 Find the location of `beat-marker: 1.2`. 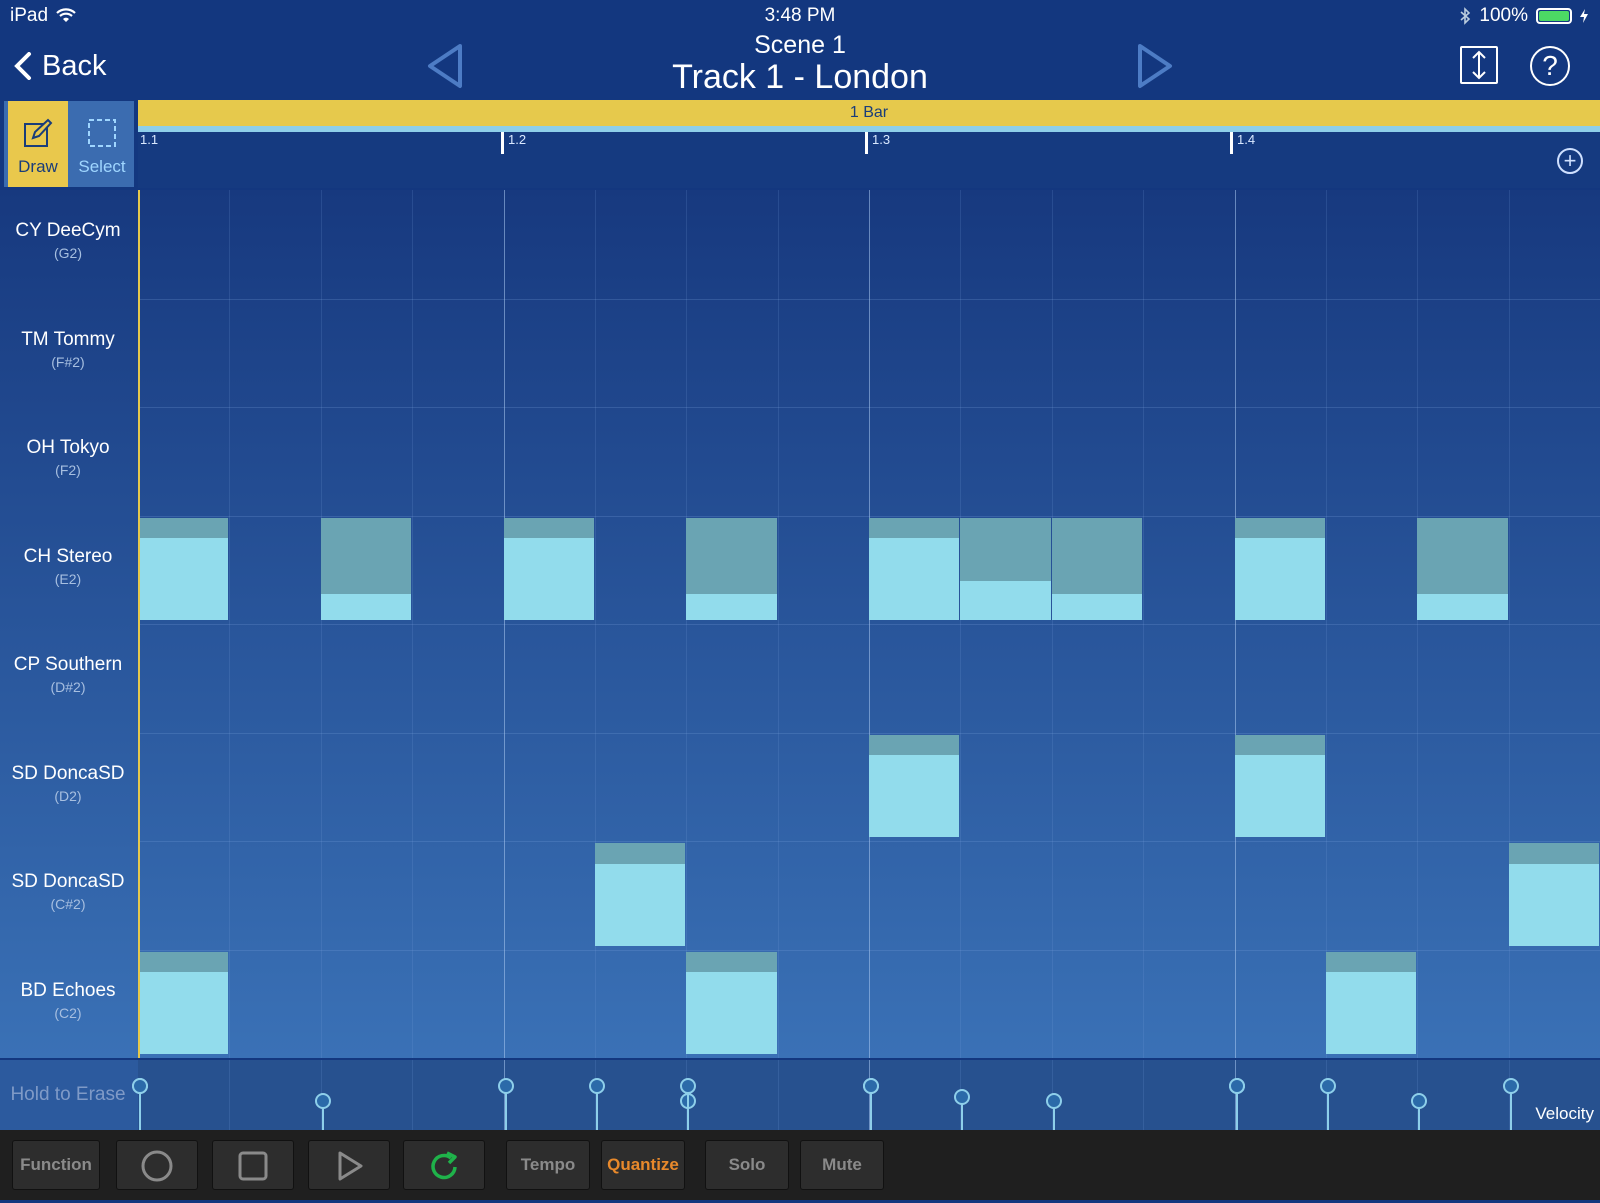

beat-marker: 1.2 is located at coordinates (513, 143).